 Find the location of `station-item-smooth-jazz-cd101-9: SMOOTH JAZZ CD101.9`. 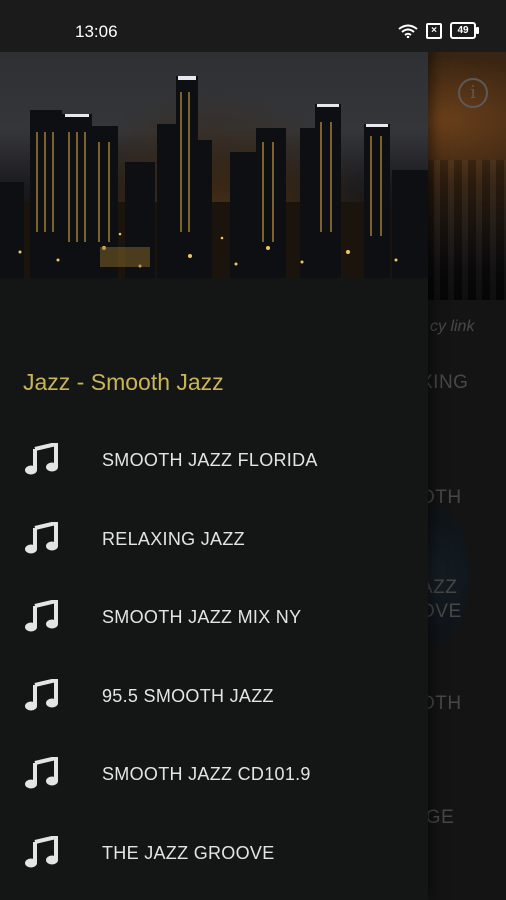

station-item-smooth-jazz-cd101-9: SMOOTH JAZZ CD101.9 is located at coordinates (214, 773).